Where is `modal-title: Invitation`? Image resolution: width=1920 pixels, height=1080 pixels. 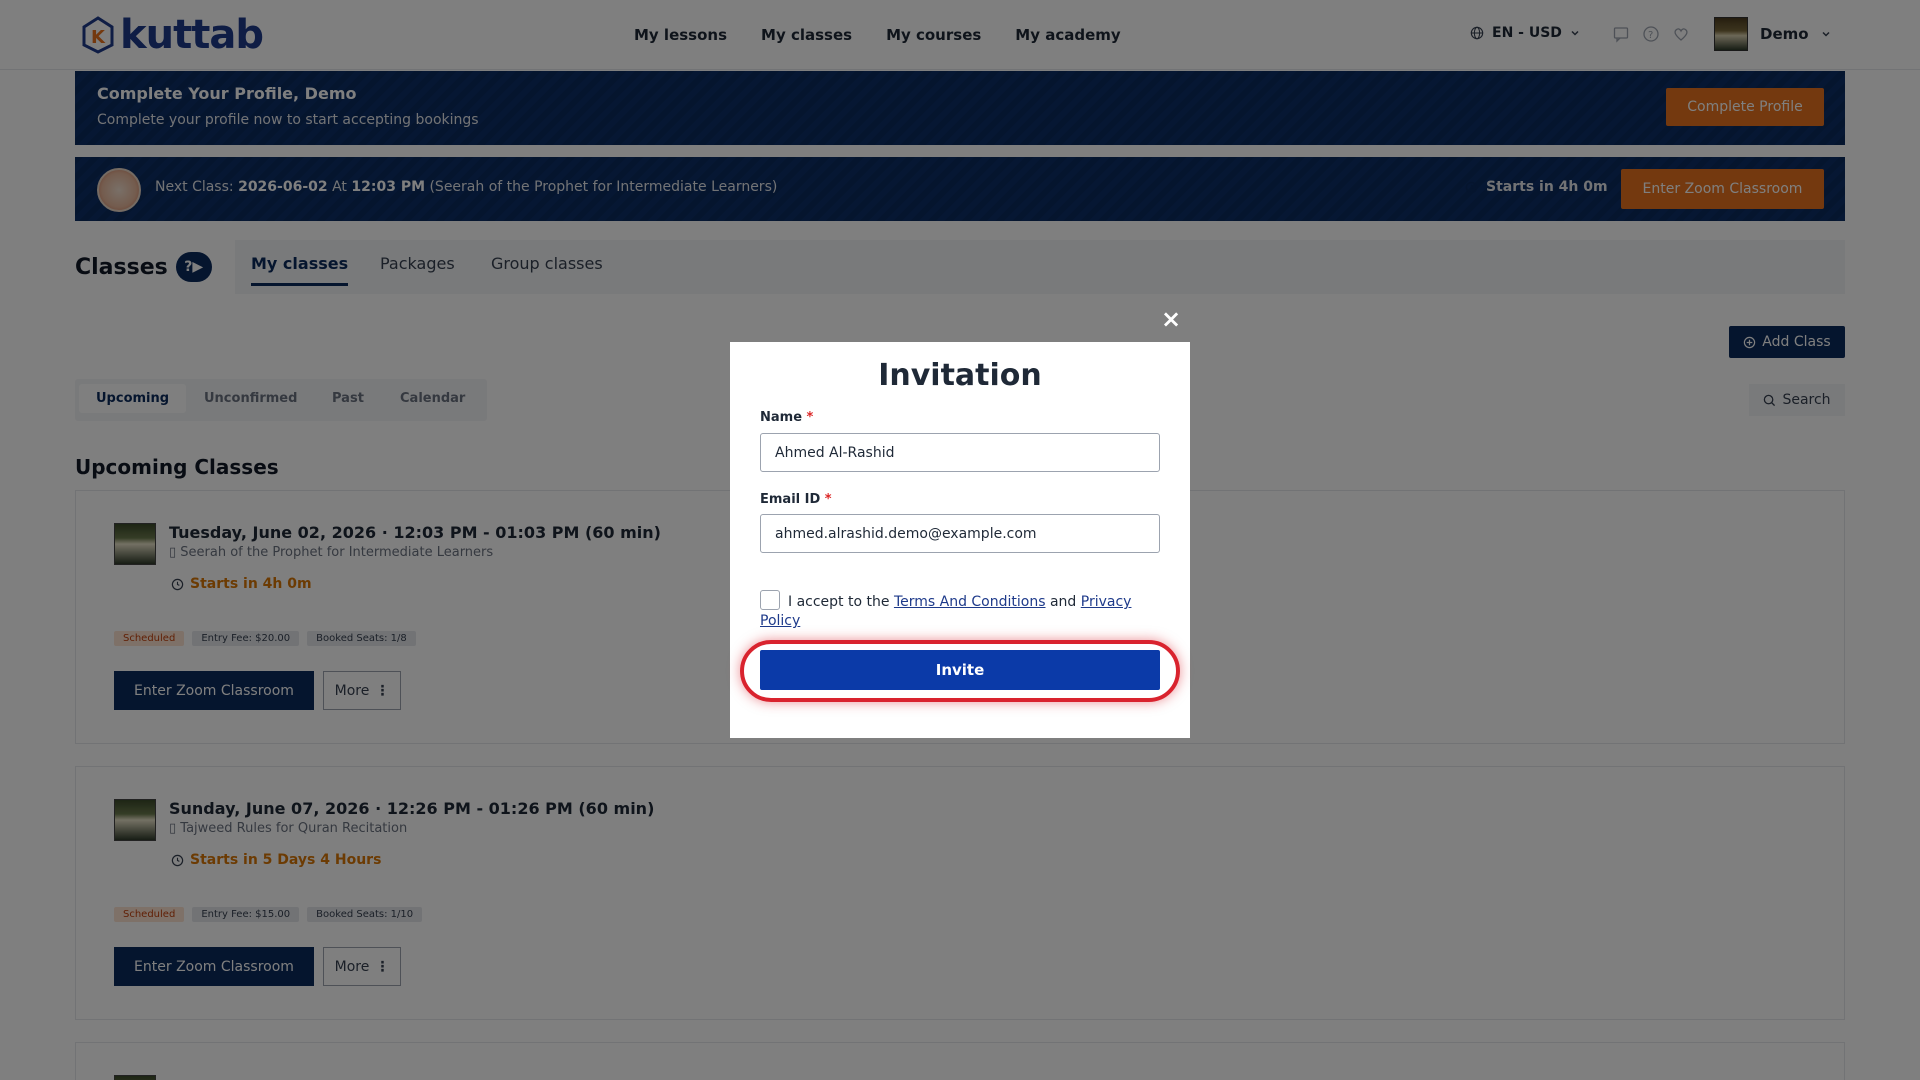 modal-title: Invitation is located at coordinates (960, 375).